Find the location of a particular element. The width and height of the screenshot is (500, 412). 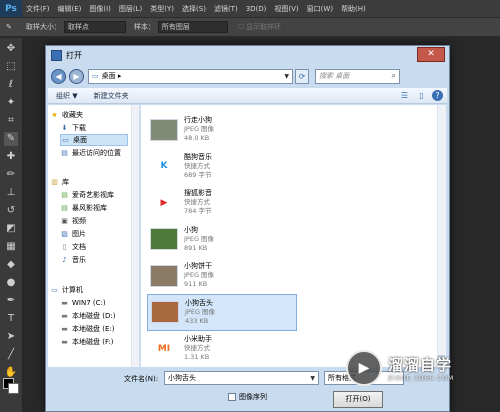

menu-select: 选择(S) is located at coordinates (194, 9).